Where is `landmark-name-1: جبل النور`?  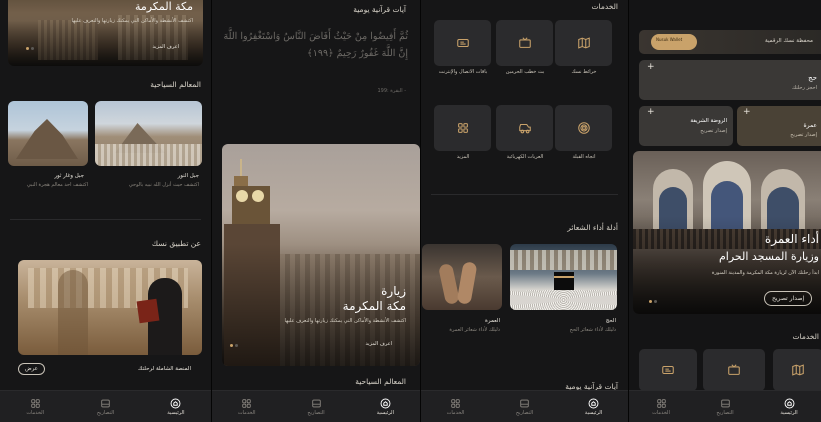 landmark-name-1: جبل النور is located at coordinates (188, 176).